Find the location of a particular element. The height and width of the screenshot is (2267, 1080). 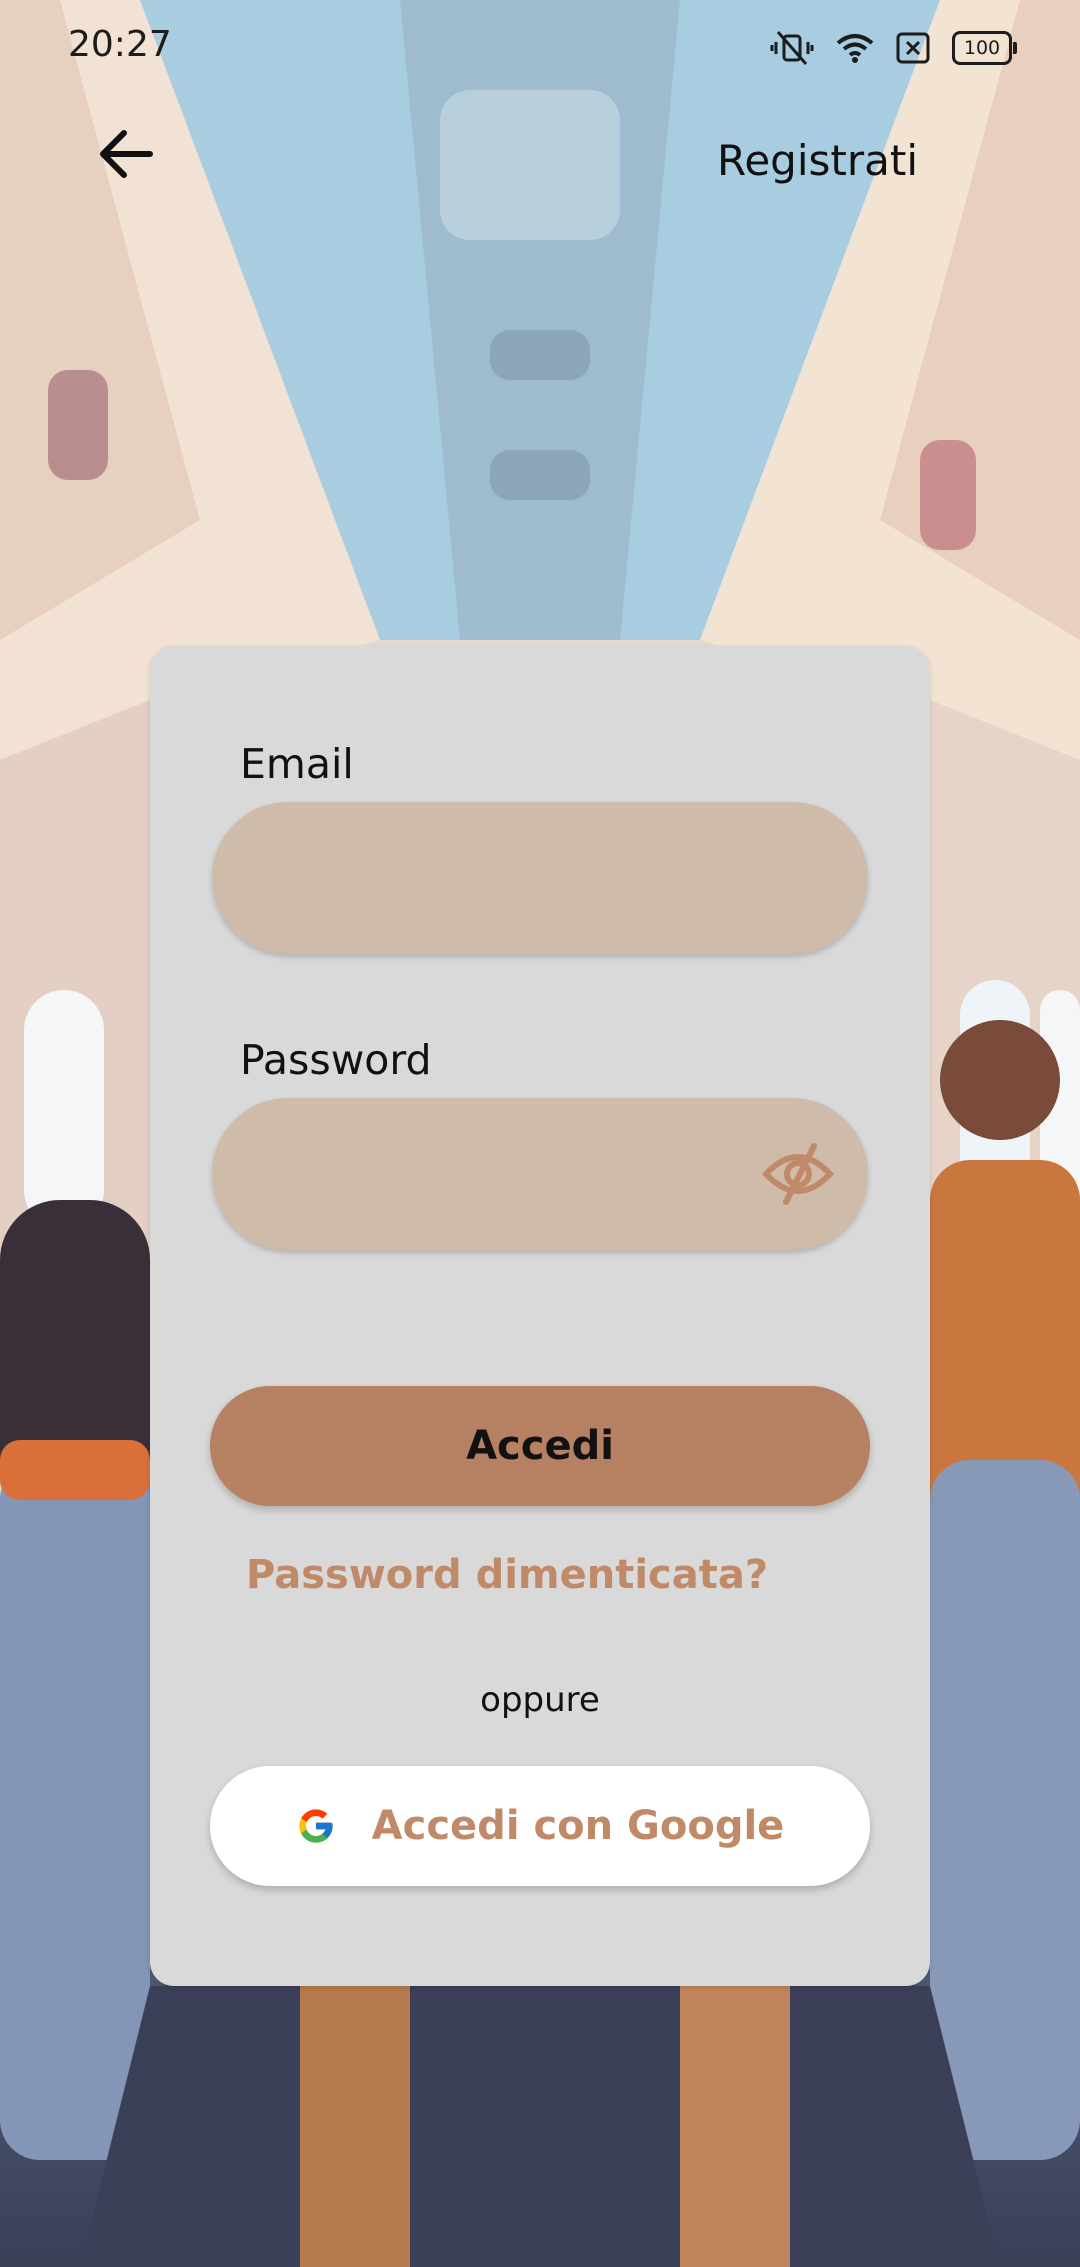

google-login-button: Accedi con Google is located at coordinates (540, 1826).